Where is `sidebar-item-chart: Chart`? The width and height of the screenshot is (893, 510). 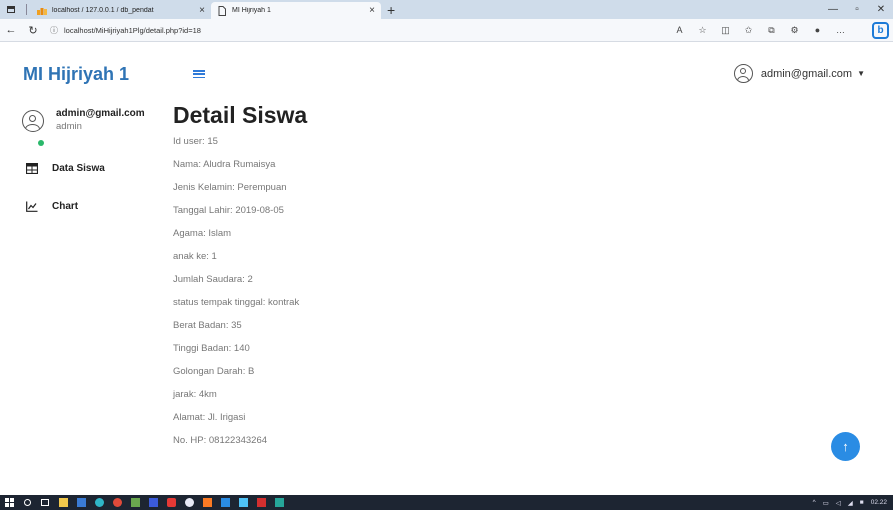 sidebar-item-chart: Chart is located at coordinates (52, 206).